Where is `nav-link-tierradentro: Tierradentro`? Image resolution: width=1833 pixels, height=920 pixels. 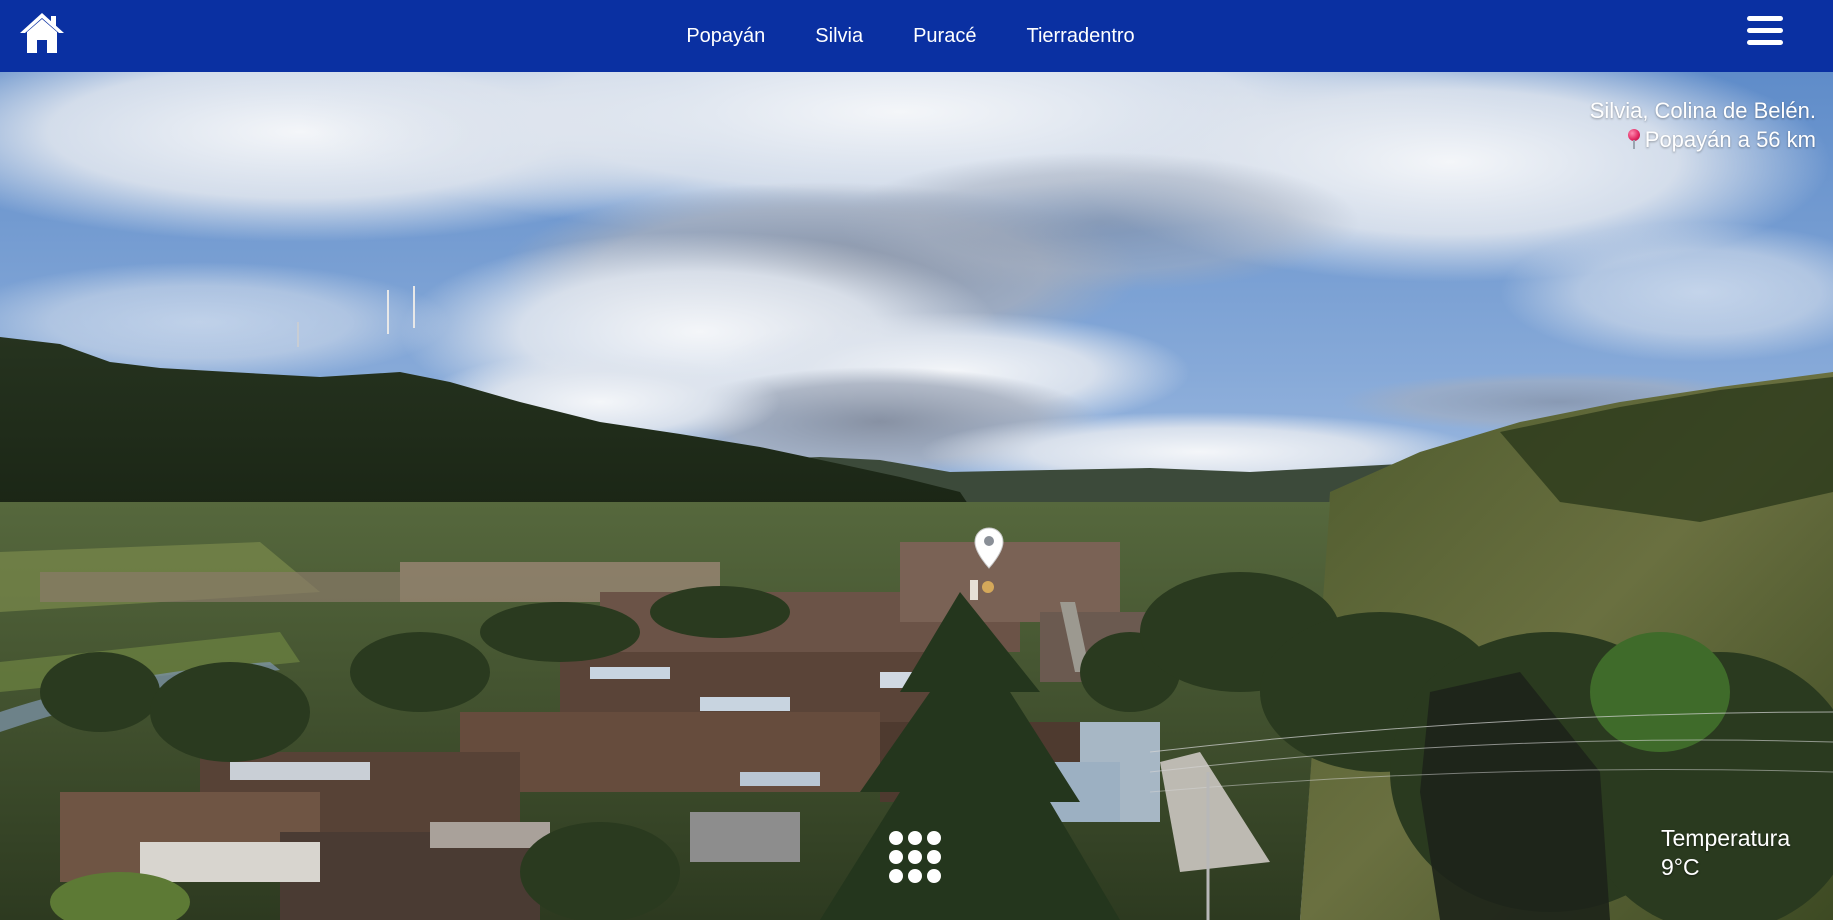
nav-link-tierradentro: Tierradentro is located at coordinates (1080, 36).